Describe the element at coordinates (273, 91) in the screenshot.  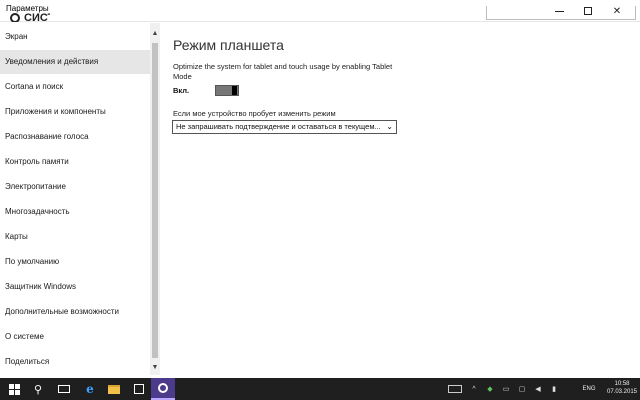
I see `tablet-mode-toggle-row: Вкл.` at that location.